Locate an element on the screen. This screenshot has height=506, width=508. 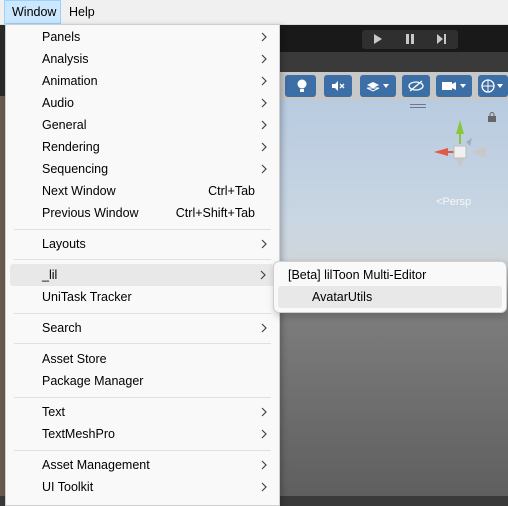
menu-item-sequencing: Sequencing is located at coordinates (142, 169).